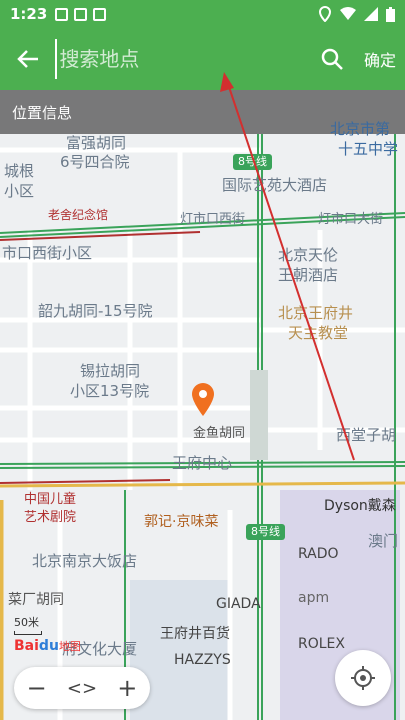 The height and width of the screenshot is (720, 405). I want to click on map-label: 郭记·京味菜, so click(181, 522).